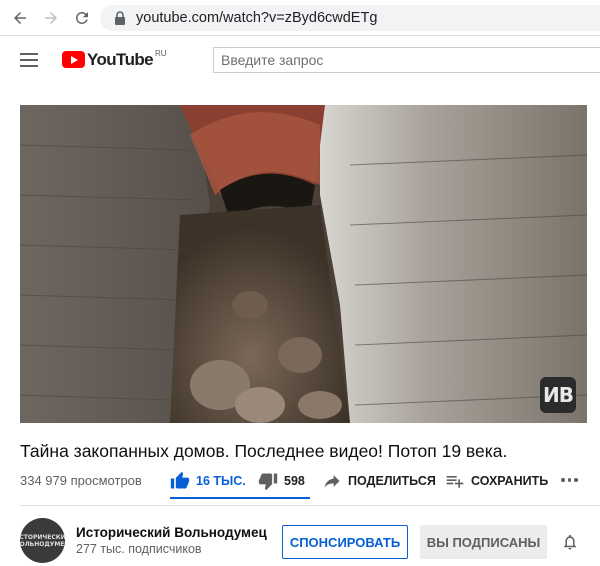  Describe the element at coordinates (82, 18) in the screenshot. I see `reload-icon` at that location.